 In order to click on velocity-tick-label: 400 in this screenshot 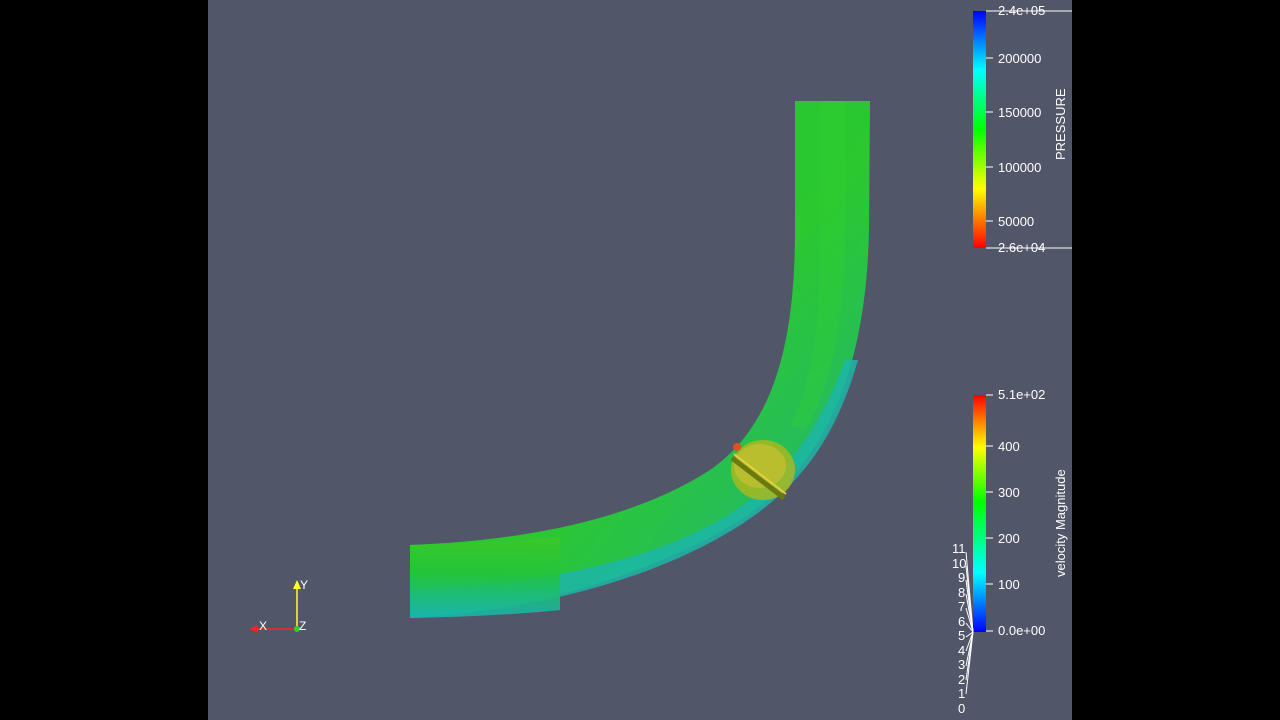, I will do `click(1009, 446)`.